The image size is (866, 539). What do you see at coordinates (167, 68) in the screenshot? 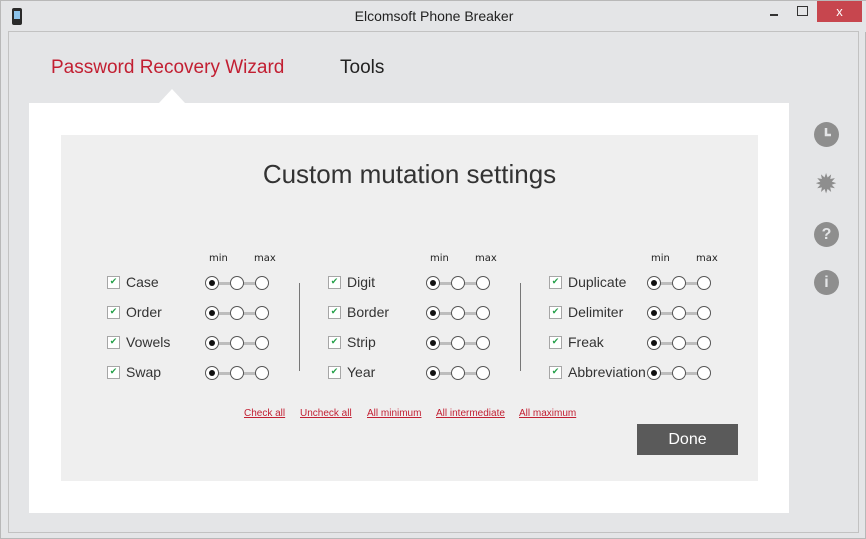
I see `tab-password-recovery-wizard: Password Recovery Wizard` at bounding box center [167, 68].